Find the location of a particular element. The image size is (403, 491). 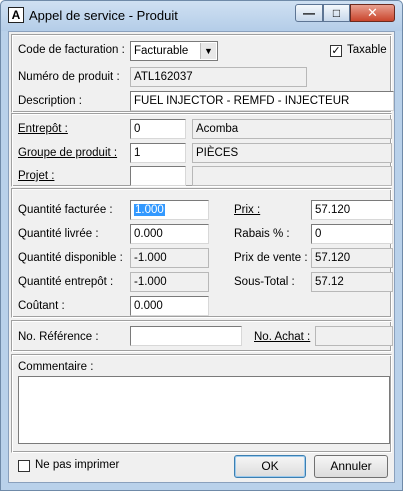

sale-price-label: Prix de vente : is located at coordinates (271, 258).